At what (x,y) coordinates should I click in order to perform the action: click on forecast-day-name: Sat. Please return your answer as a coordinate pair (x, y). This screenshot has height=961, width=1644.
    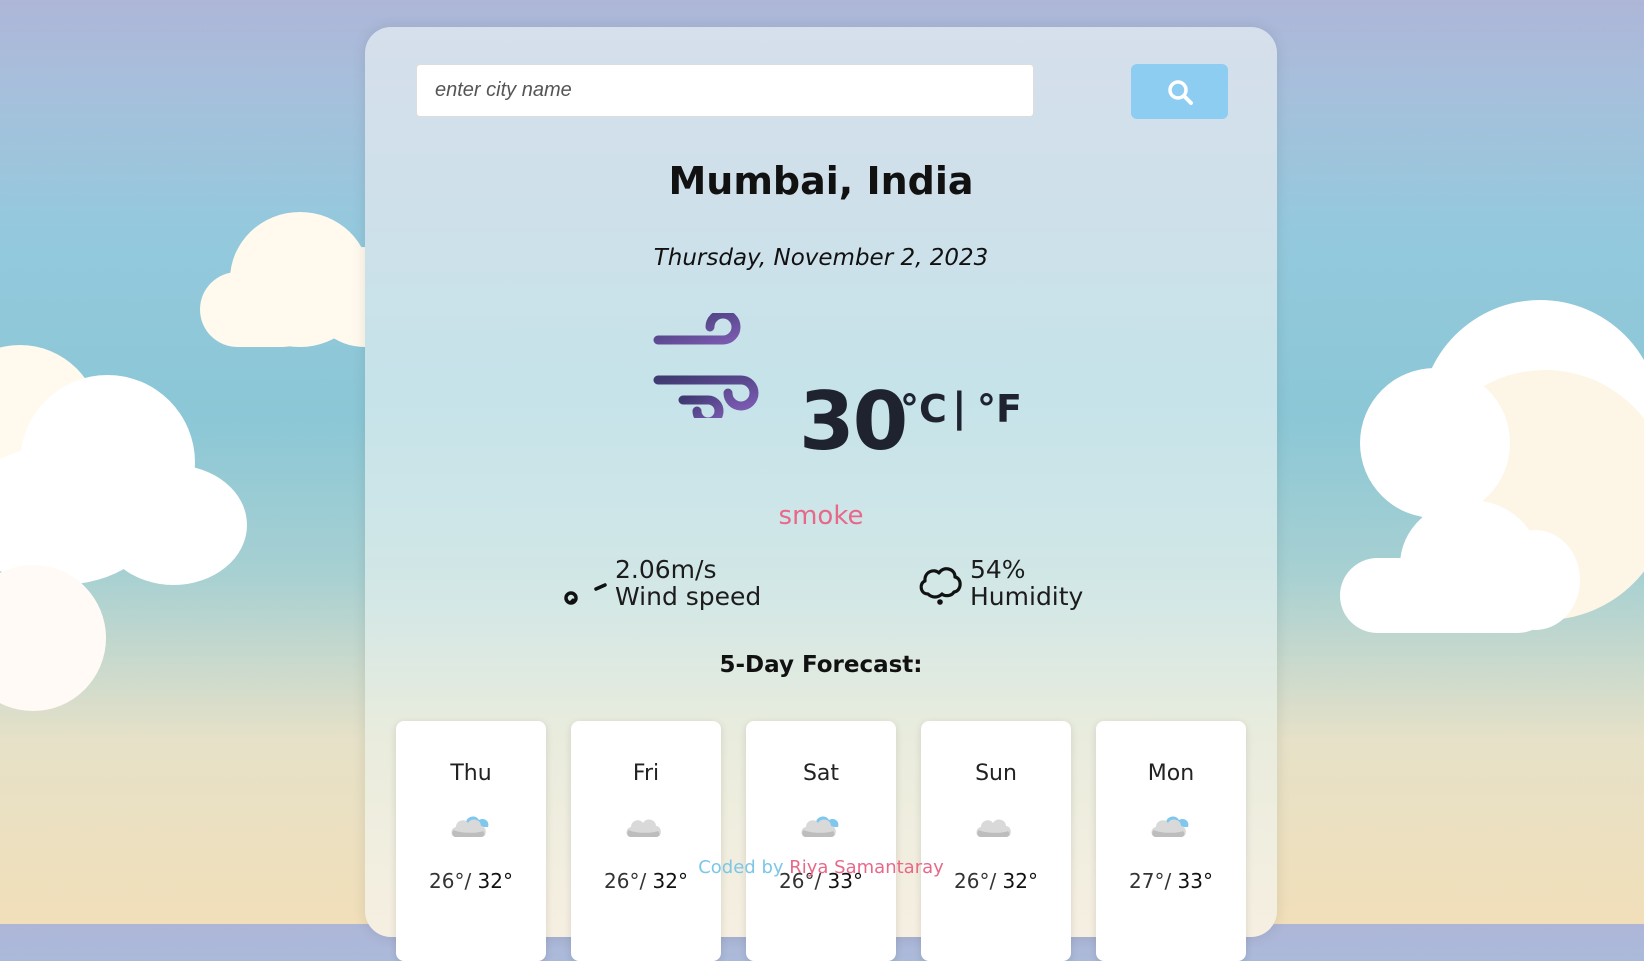
    Looking at the image, I should click on (821, 773).